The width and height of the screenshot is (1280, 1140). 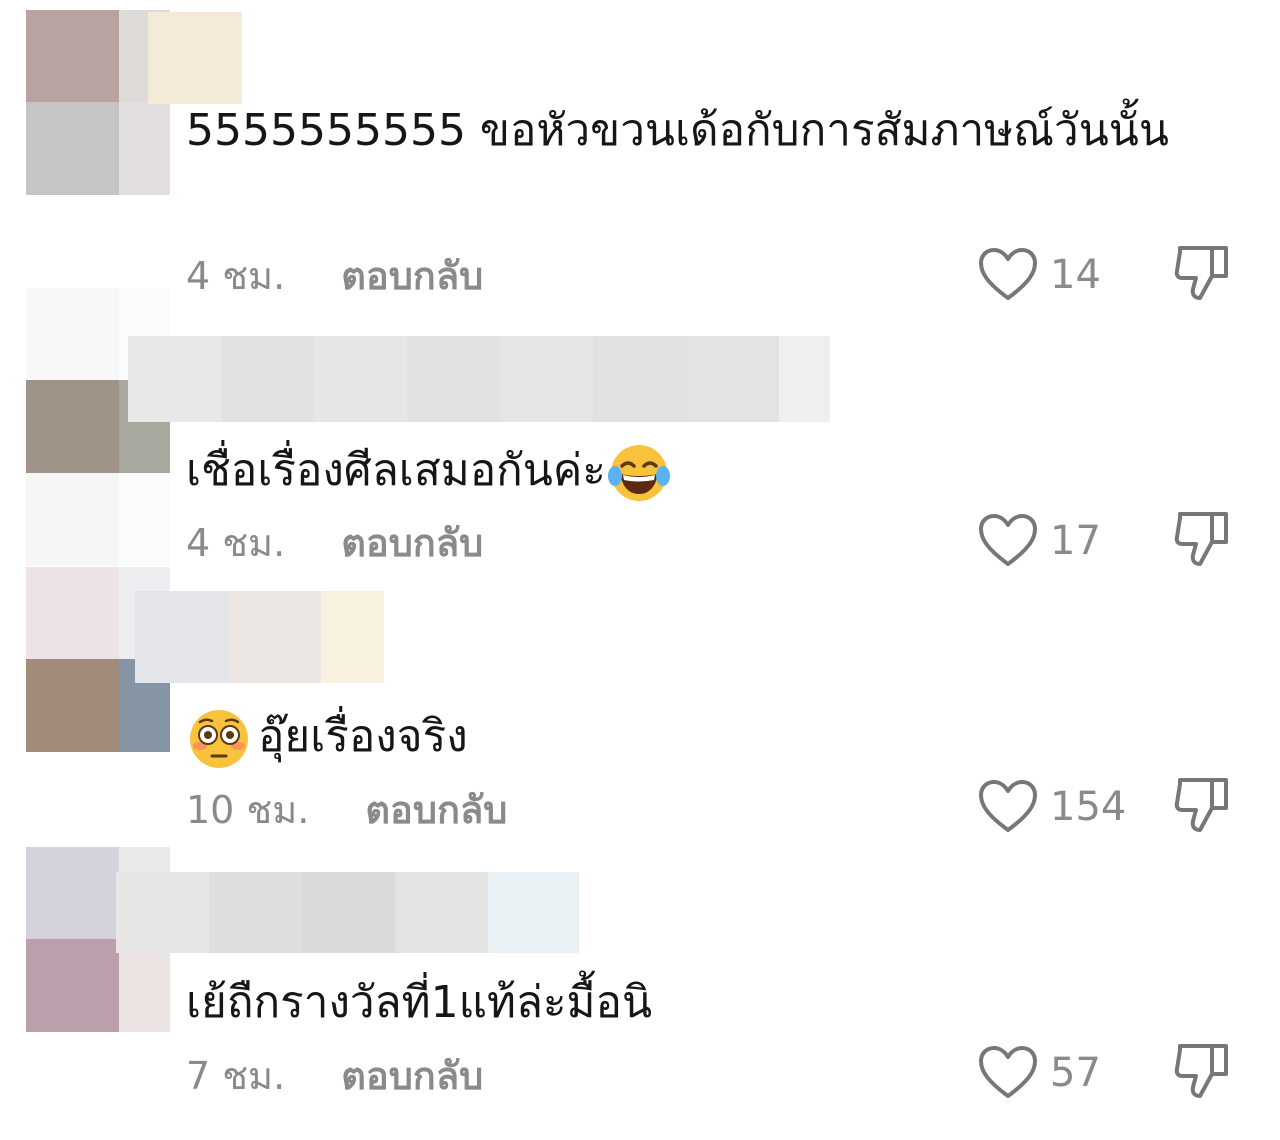 I want to click on comment-meta: 7 ชม. ตอบกลับ, so click(x=334, y=1075).